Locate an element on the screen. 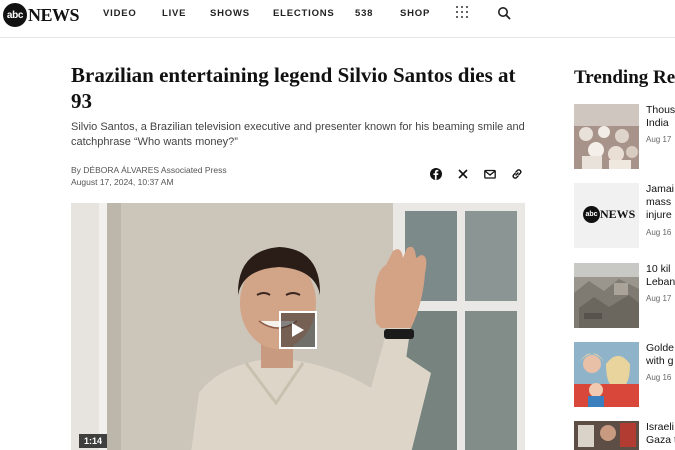 The height and width of the screenshot is (450, 675). play-button is located at coordinates (298, 330).